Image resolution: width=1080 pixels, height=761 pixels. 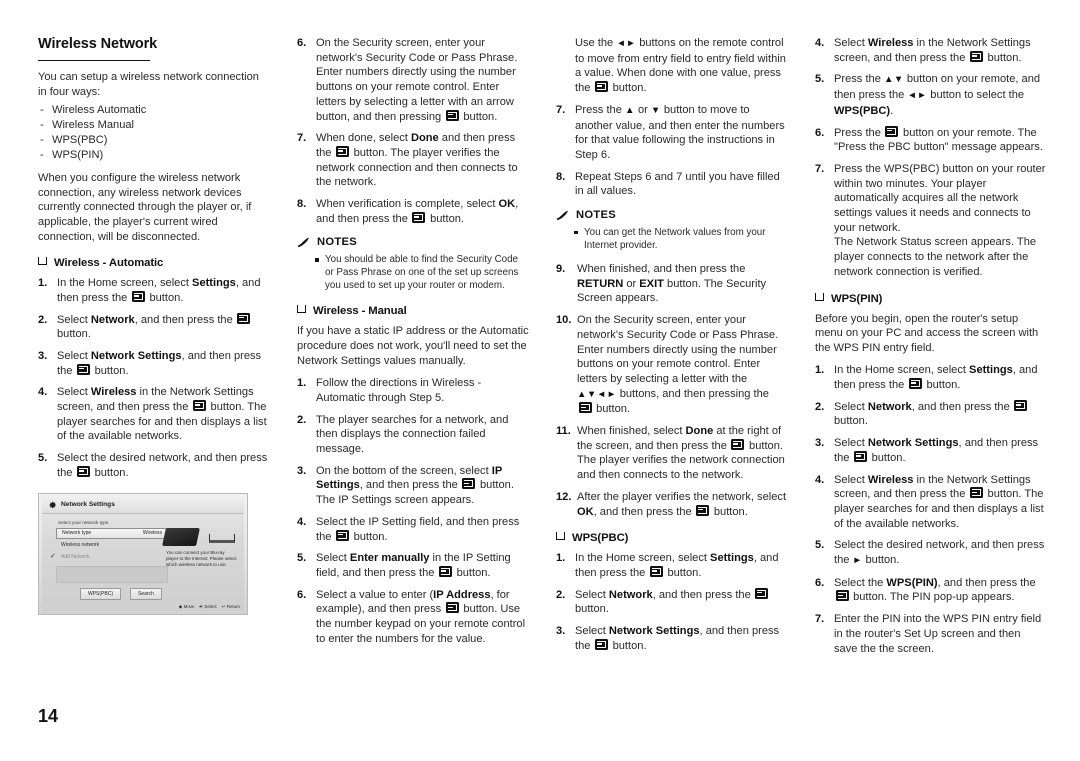 I want to click on step-number: 10., so click(x=564, y=320).